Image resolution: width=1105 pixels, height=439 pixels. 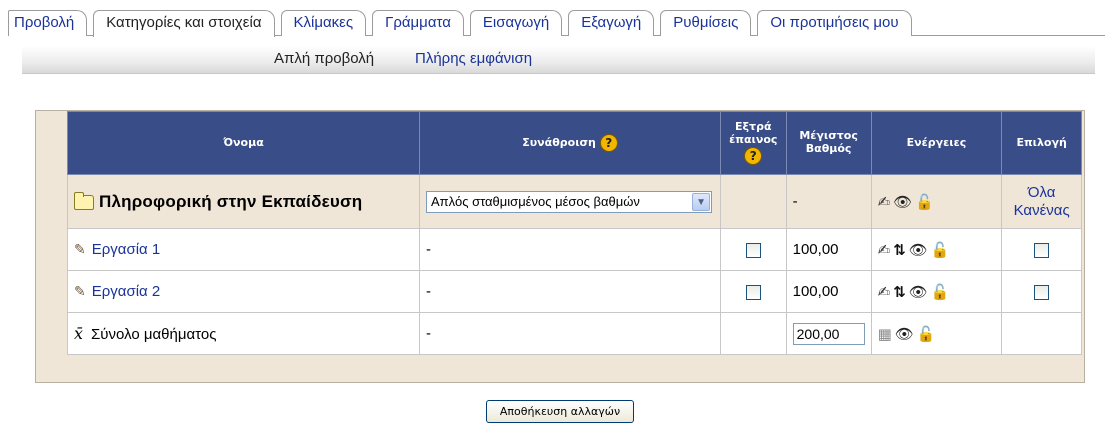 What do you see at coordinates (753, 127) in the screenshot?
I see `header-extra-credit-line1: Εξτρά` at bounding box center [753, 127].